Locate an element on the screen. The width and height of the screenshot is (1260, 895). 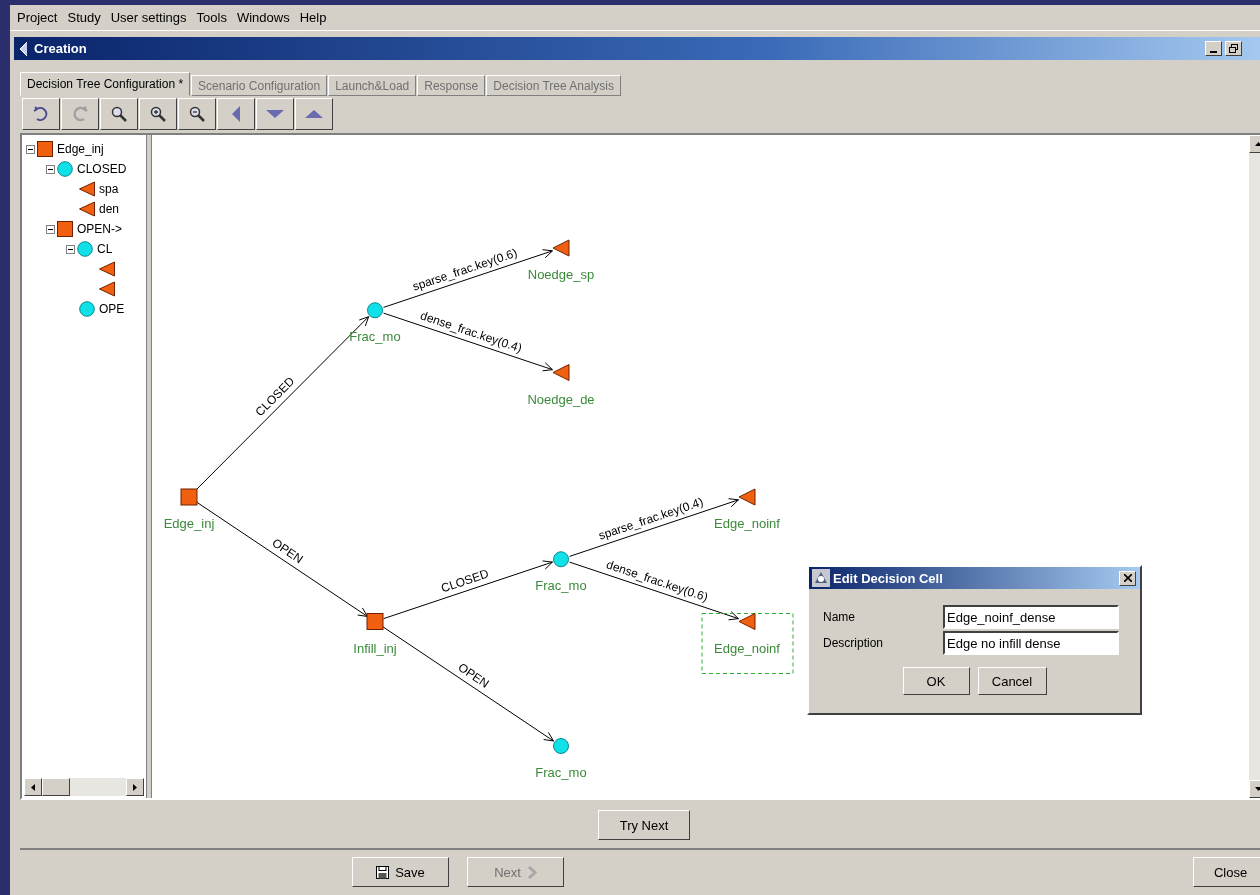
close-button is located at coordinates (1127, 578).